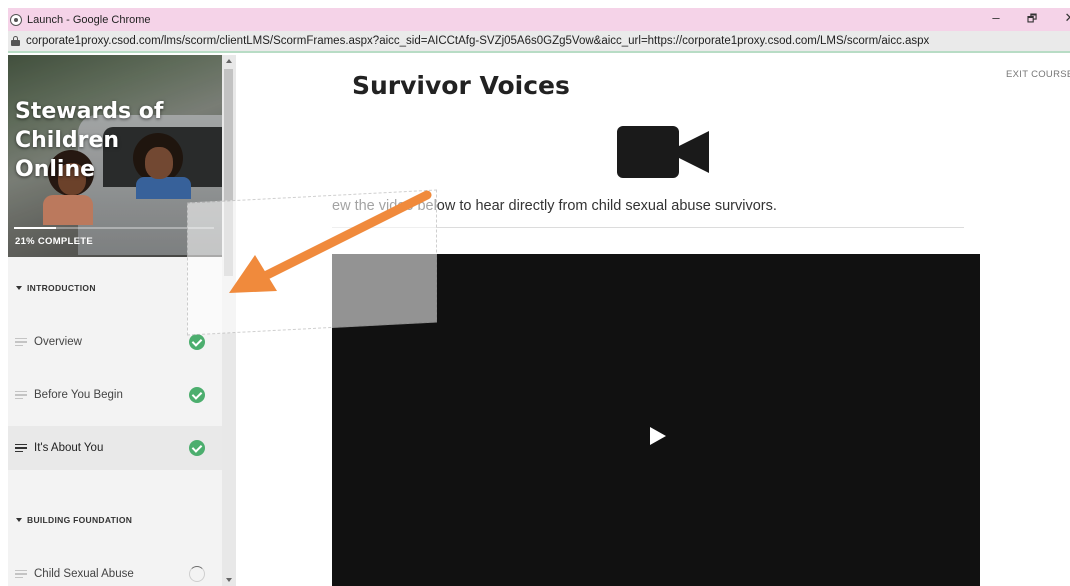 The image size is (1070, 586). Describe the element at coordinates (61, 288) in the screenshot. I see `section-title: INTRODUCTION` at that location.